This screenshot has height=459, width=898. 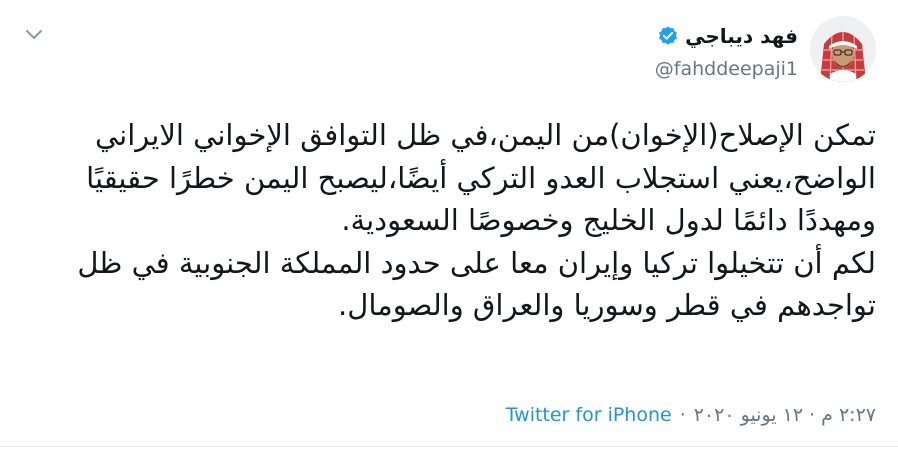 I want to click on divider, so click(x=449, y=446).